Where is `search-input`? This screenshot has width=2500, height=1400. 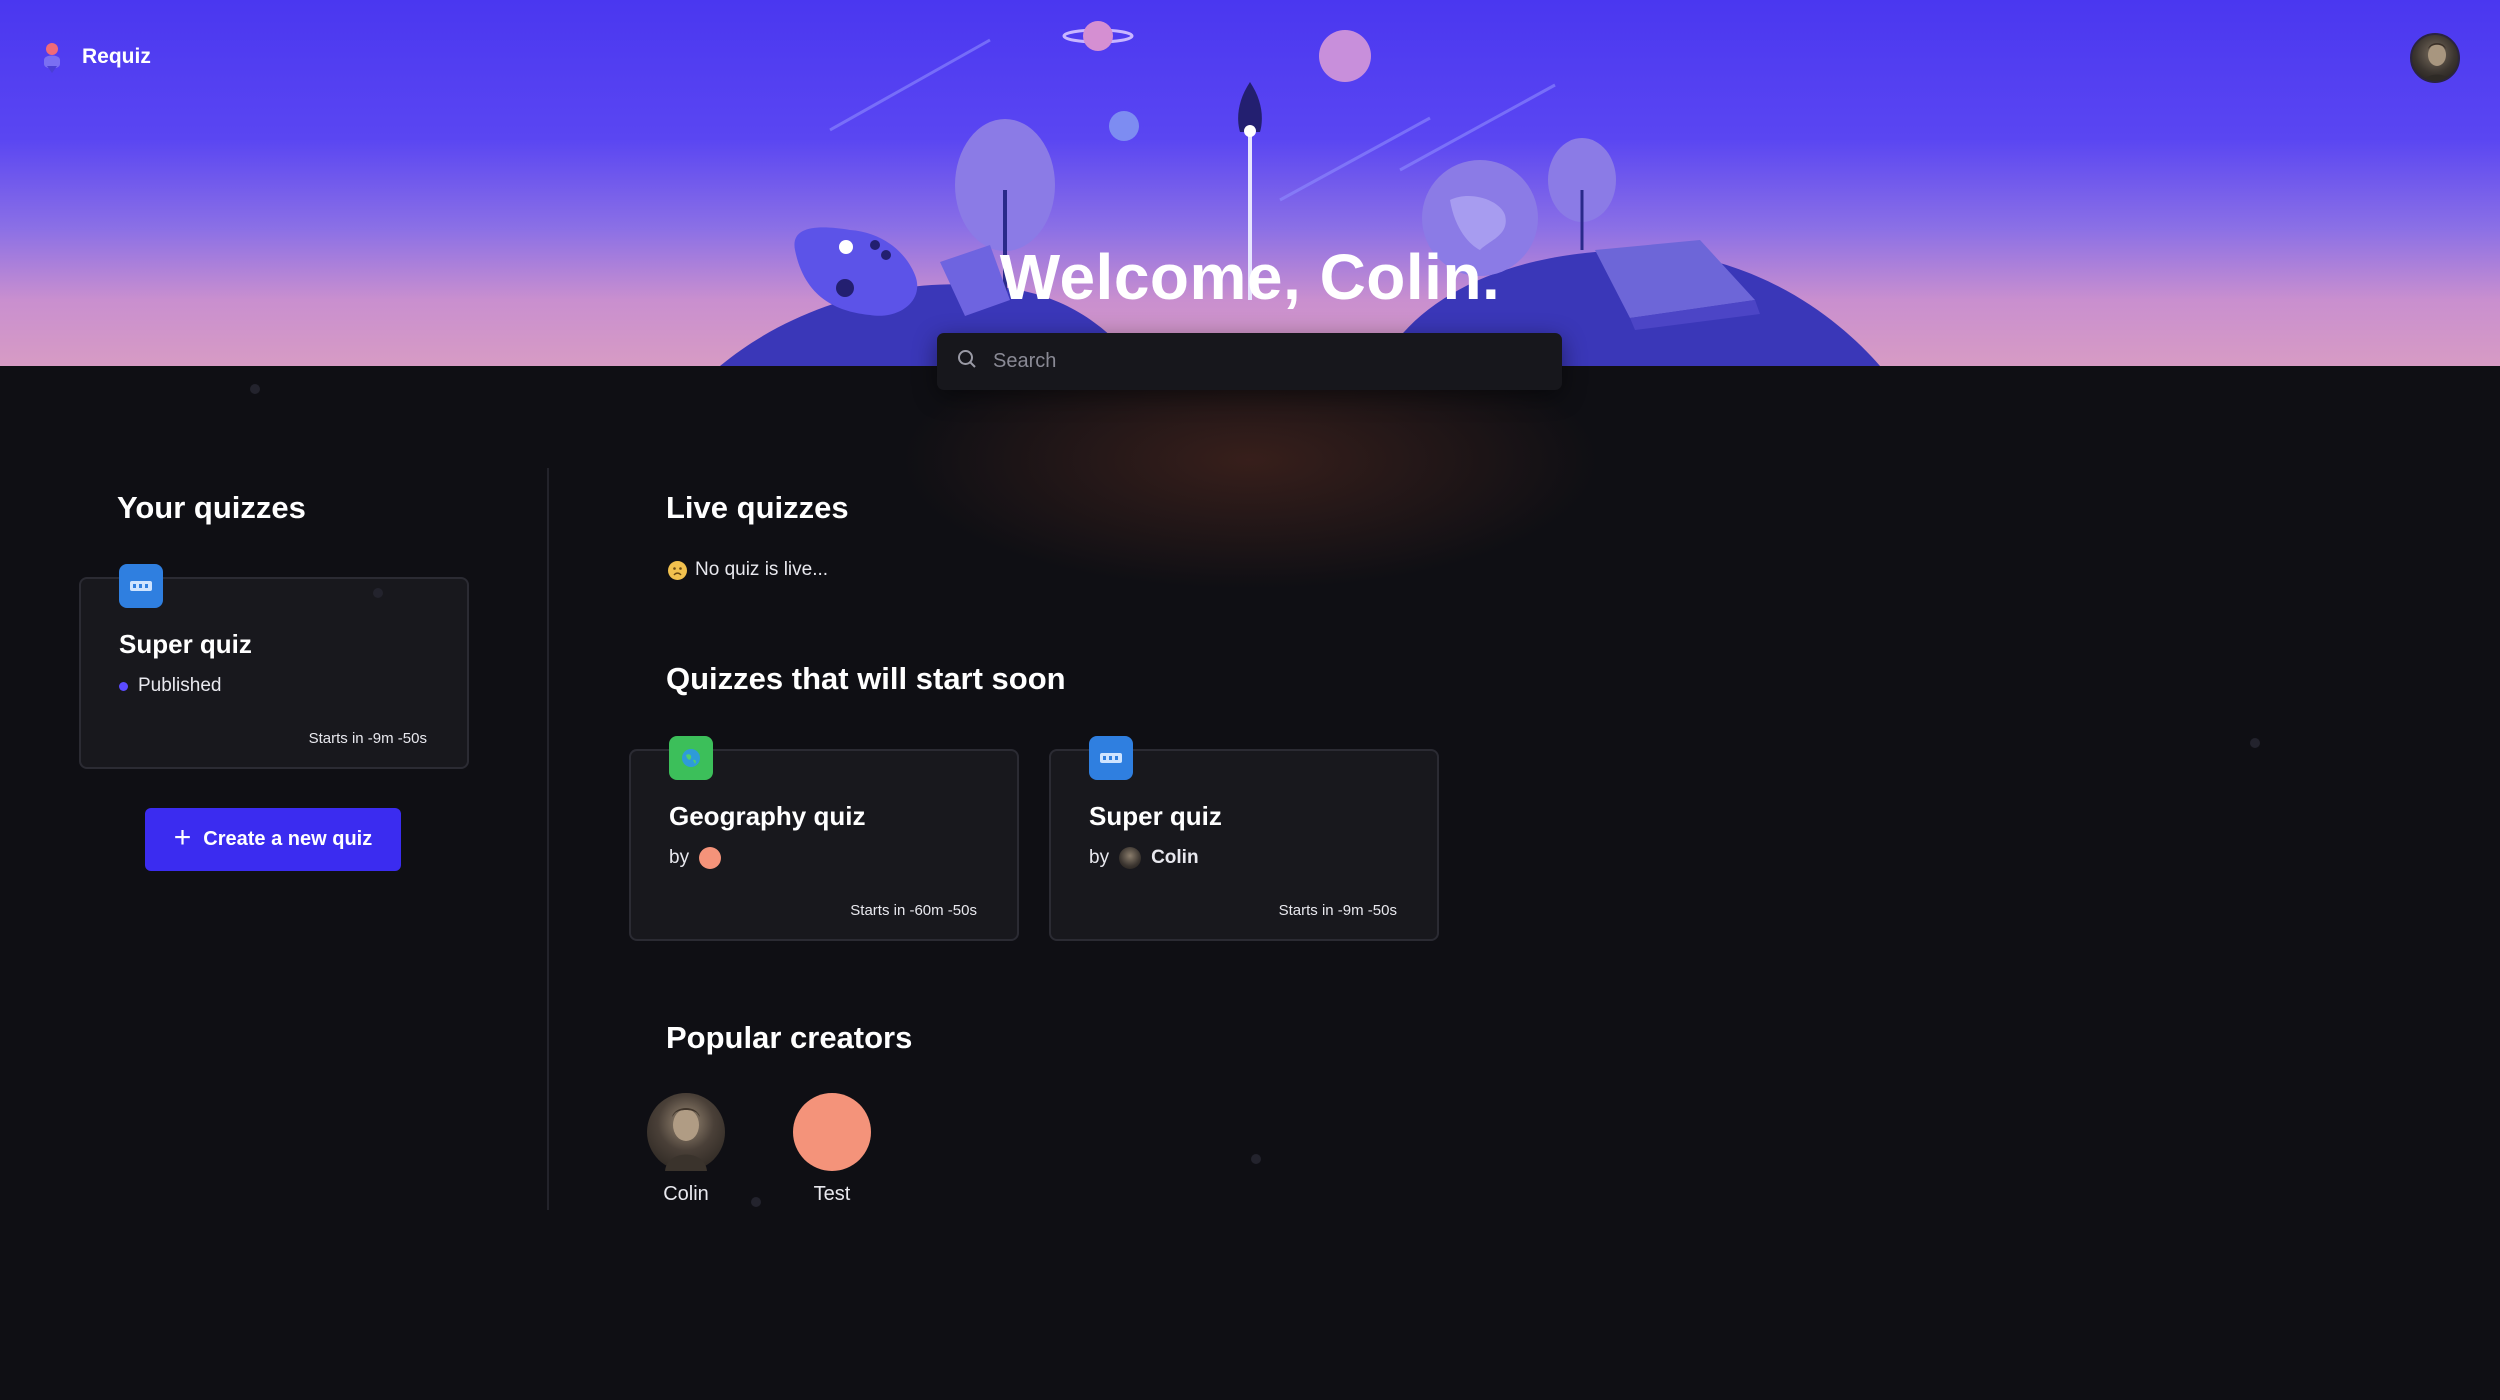
search-input is located at coordinates (1273, 361).